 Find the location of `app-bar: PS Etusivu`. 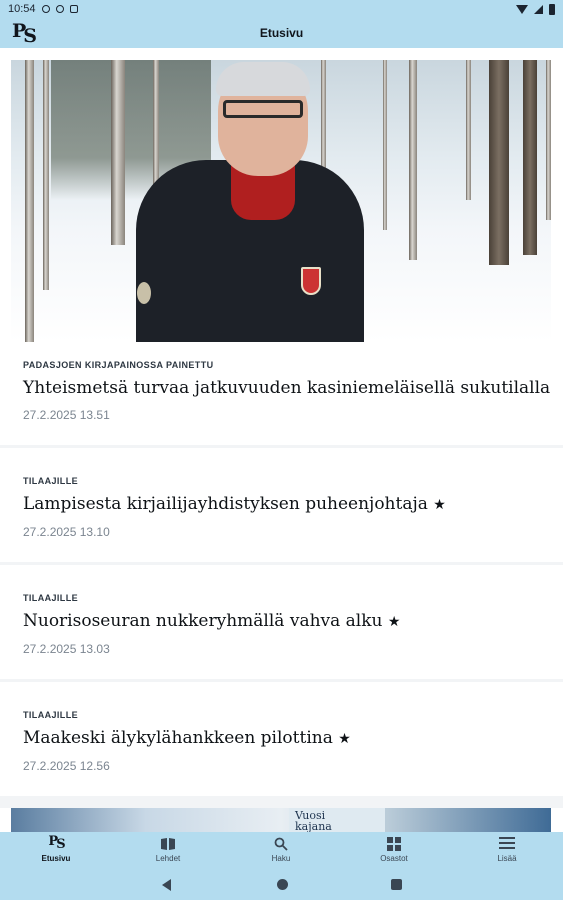

app-bar: PS Etusivu is located at coordinates (281, 33).